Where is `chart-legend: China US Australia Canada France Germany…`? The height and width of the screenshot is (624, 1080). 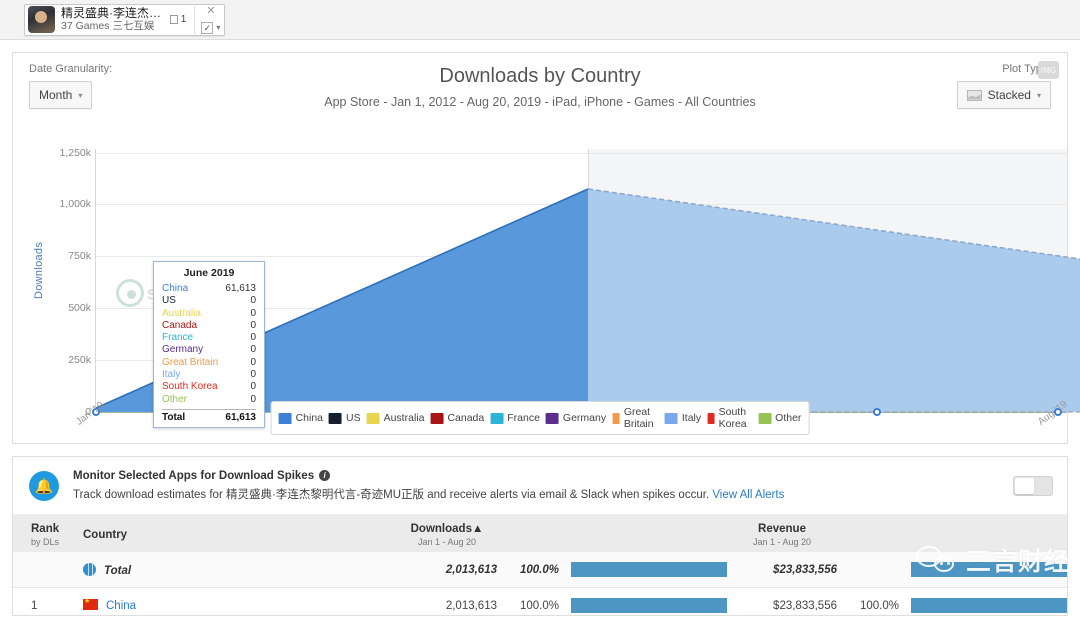
chart-legend: China US Australia Canada France Germany… is located at coordinates (540, 418).